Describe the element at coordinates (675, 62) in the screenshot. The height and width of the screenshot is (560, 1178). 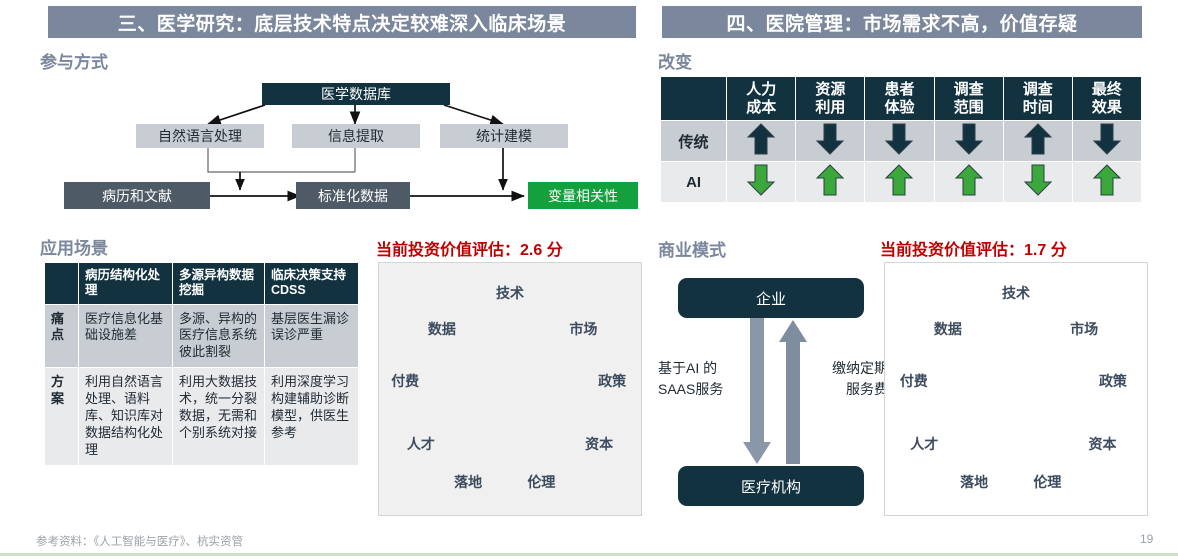
I see `heading-change: 改变` at that location.